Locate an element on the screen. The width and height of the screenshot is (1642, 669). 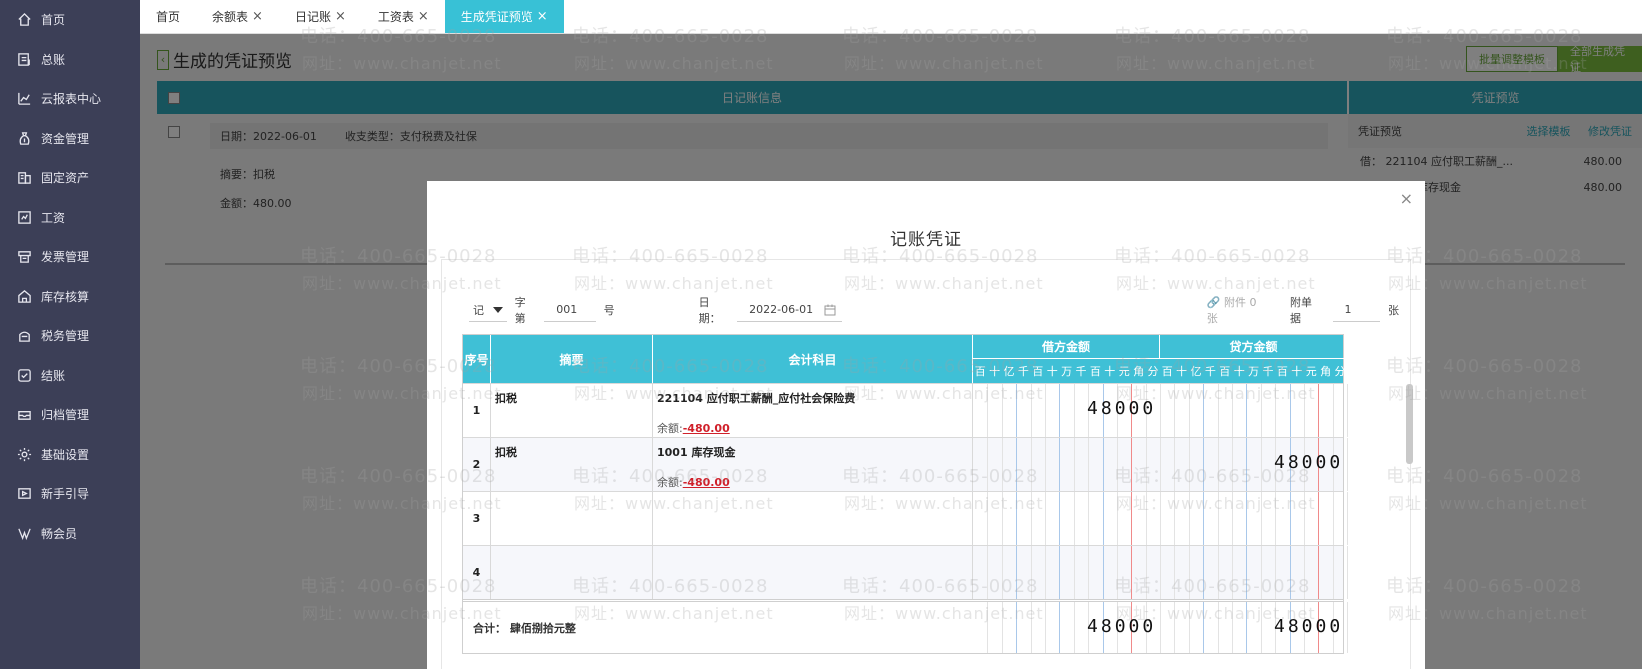
voucher-row: 2 扣税 1001 库存现金 余额:-480.00 48000 is located at coordinates (906, 464).